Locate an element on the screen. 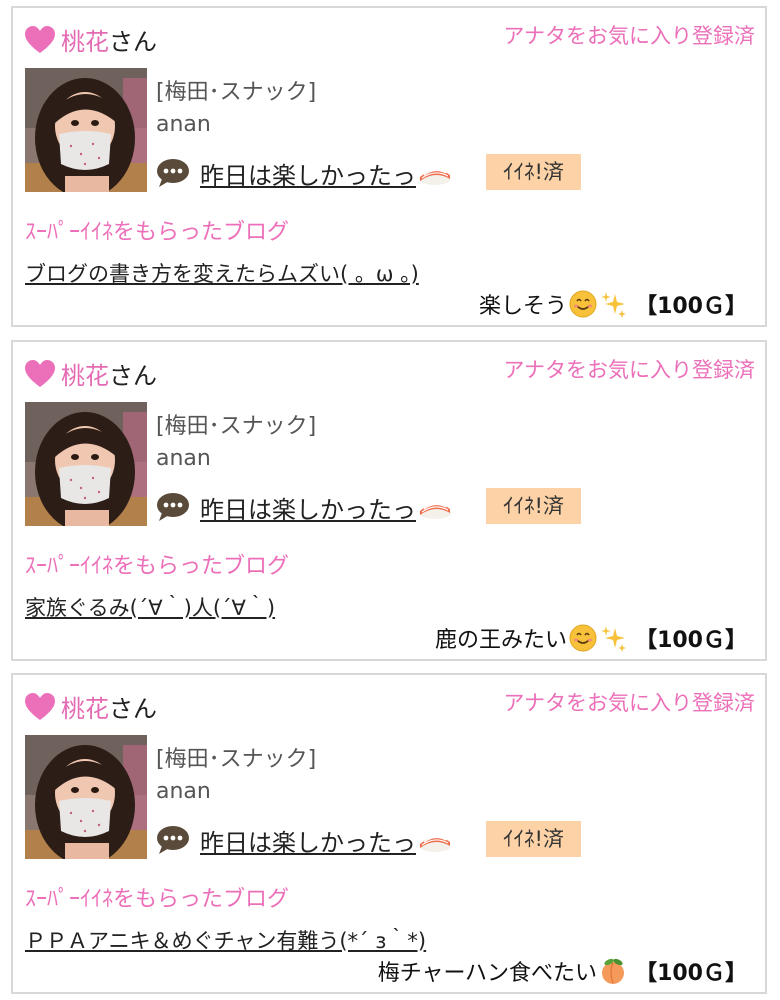 The height and width of the screenshot is (1000, 780). peach-icon is located at coordinates (613, 971).